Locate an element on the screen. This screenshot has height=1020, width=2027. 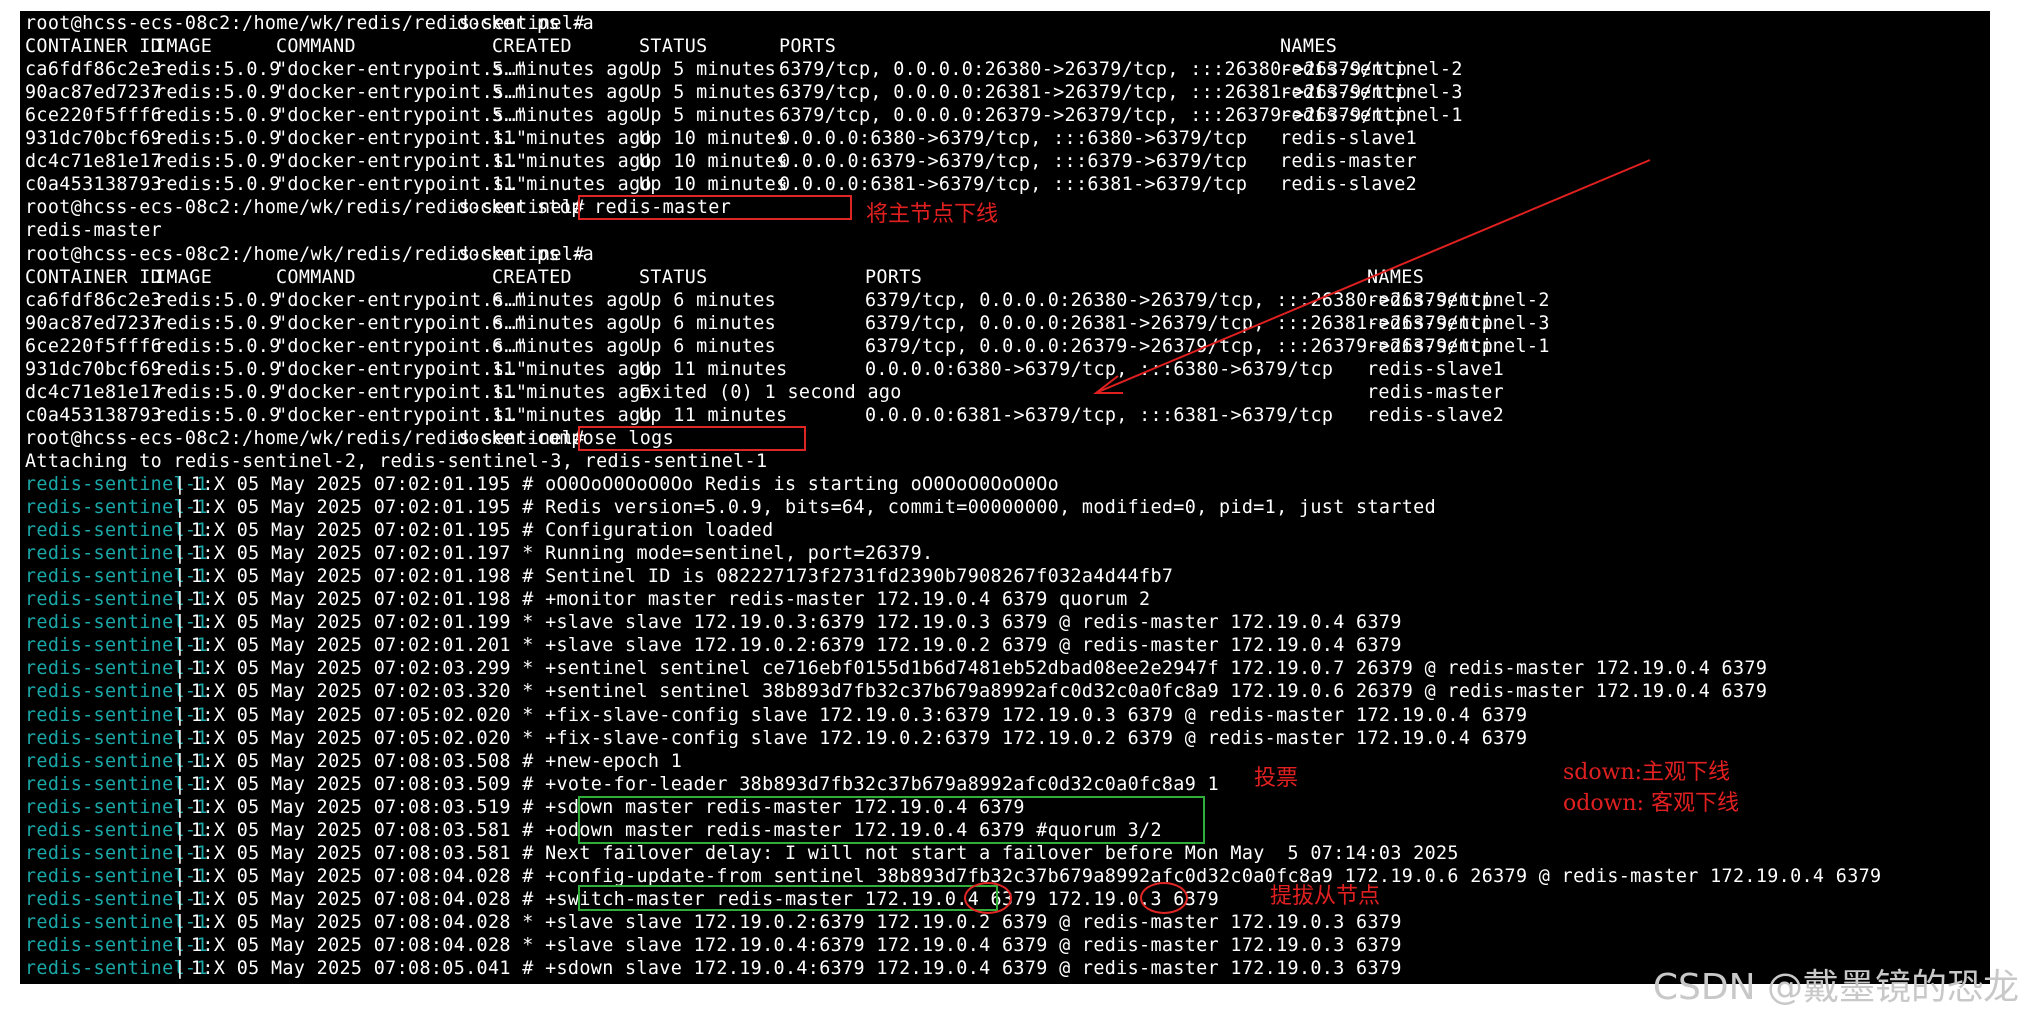
csdn-watermark: CSDN @戴墨镜的恐龙 is located at coordinates (1835, 987).